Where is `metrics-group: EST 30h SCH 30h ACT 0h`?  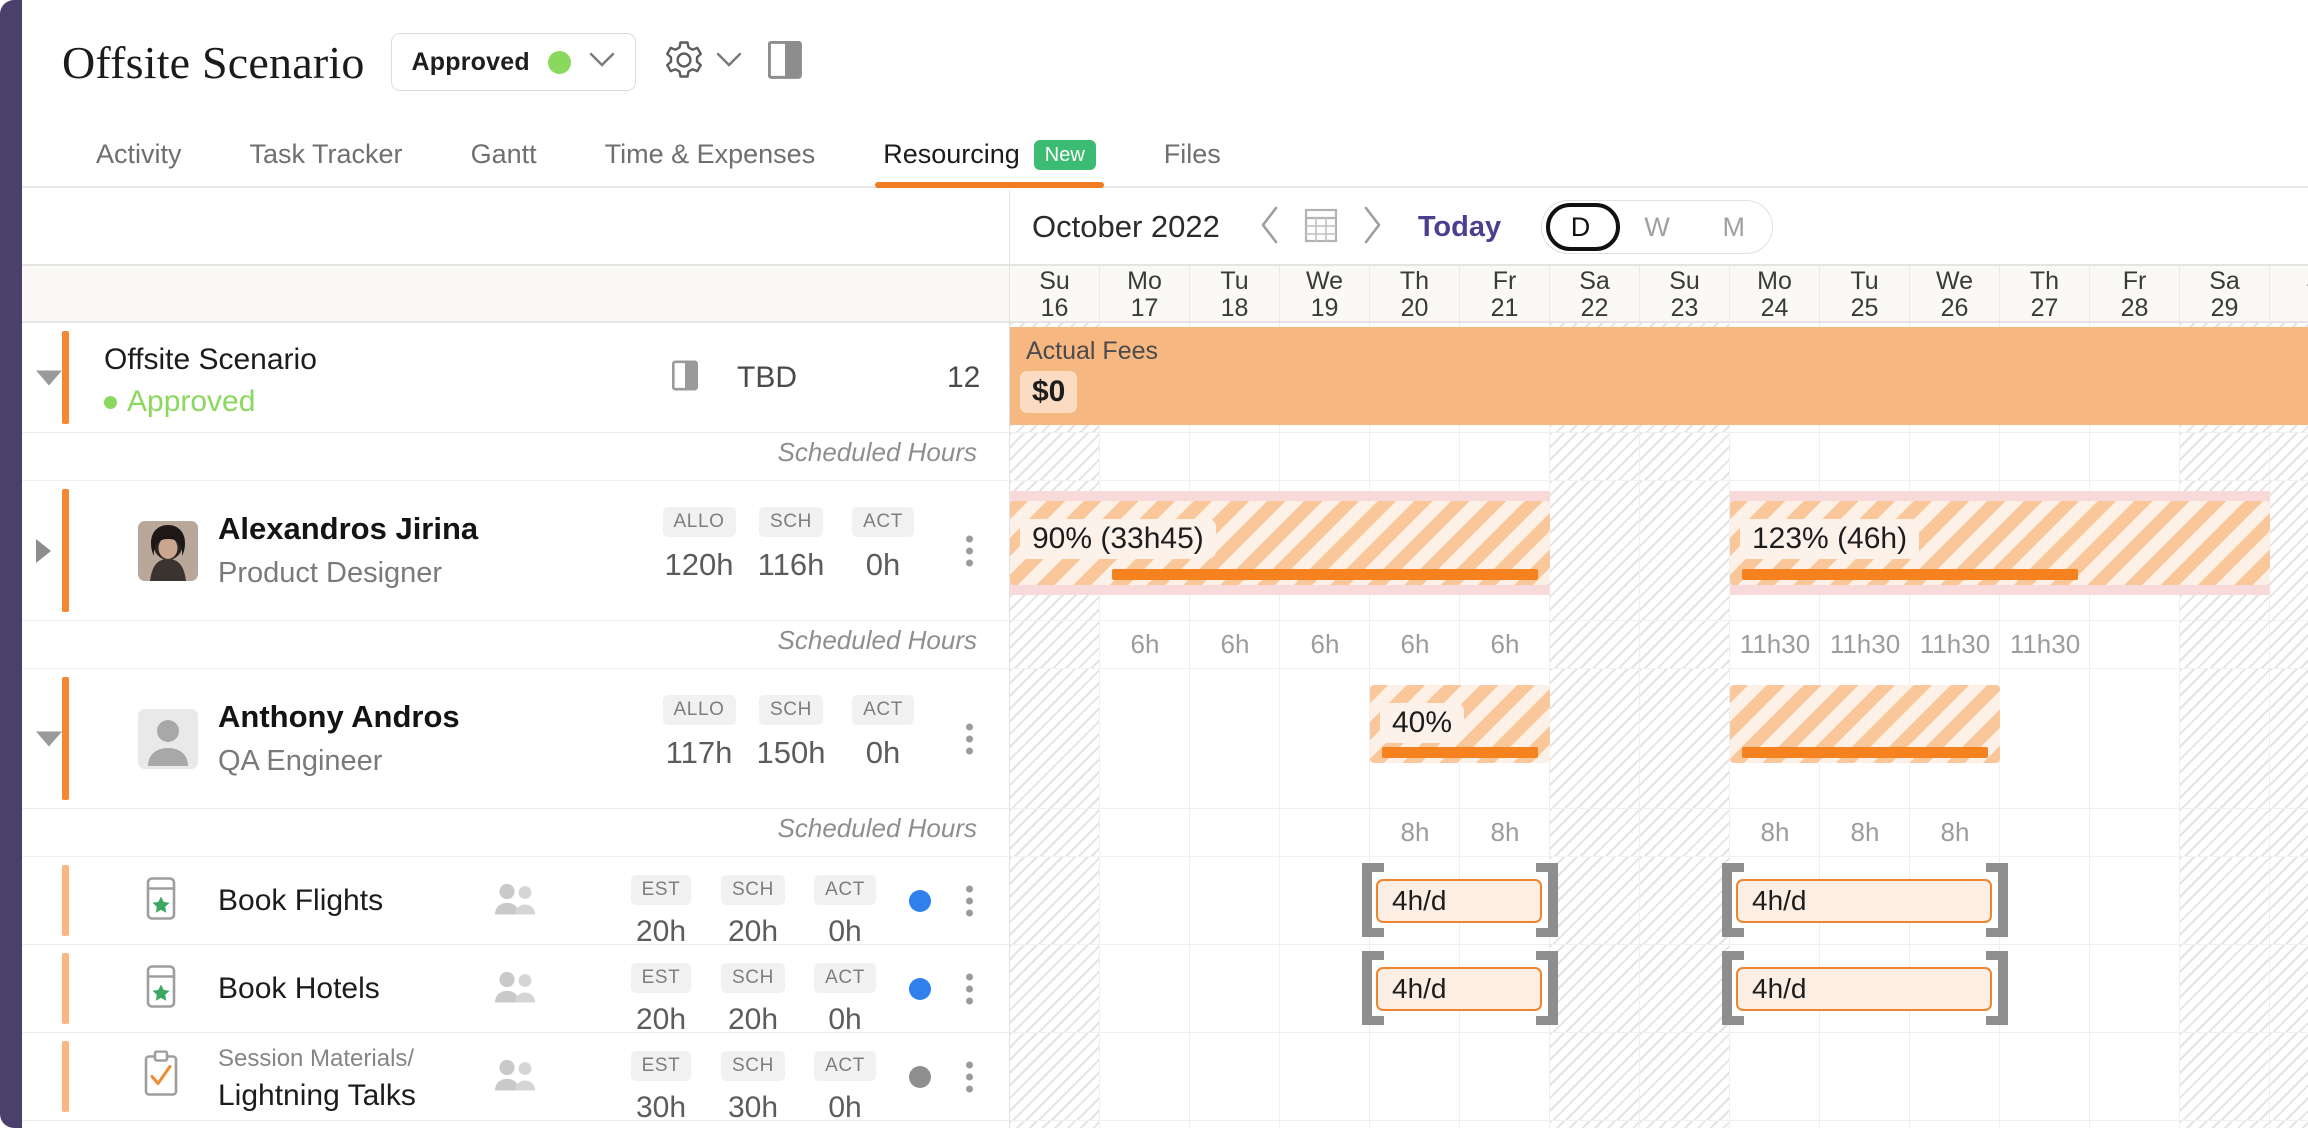
metrics-group: EST 30h SCH 30h ACT 0h is located at coordinates (753, 1088).